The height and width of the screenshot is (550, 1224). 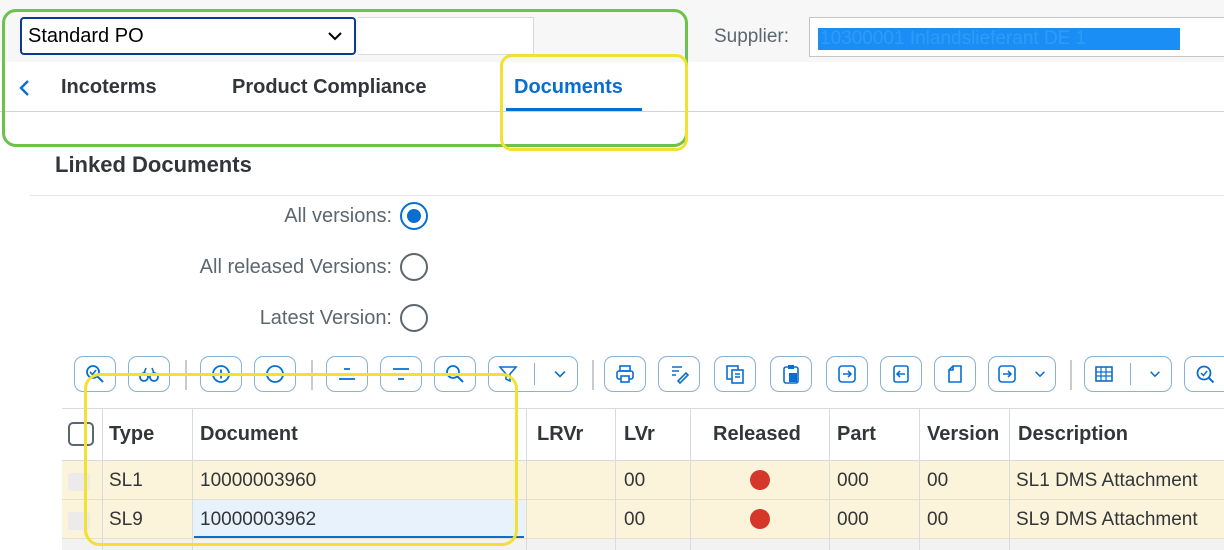 I want to click on column-header-version: Version, so click(x=963, y=434).